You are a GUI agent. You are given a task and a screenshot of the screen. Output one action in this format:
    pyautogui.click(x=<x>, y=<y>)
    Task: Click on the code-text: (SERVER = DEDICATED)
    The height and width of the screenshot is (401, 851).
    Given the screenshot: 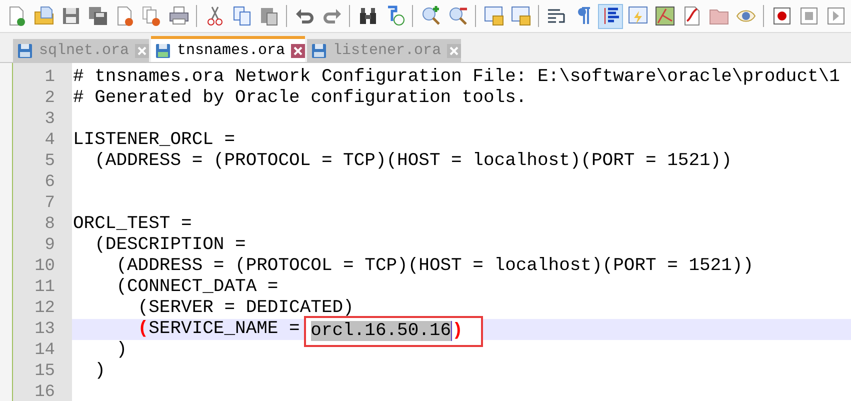 What is the action you would take?
    pyautogui.click(x=245, y=308)
    